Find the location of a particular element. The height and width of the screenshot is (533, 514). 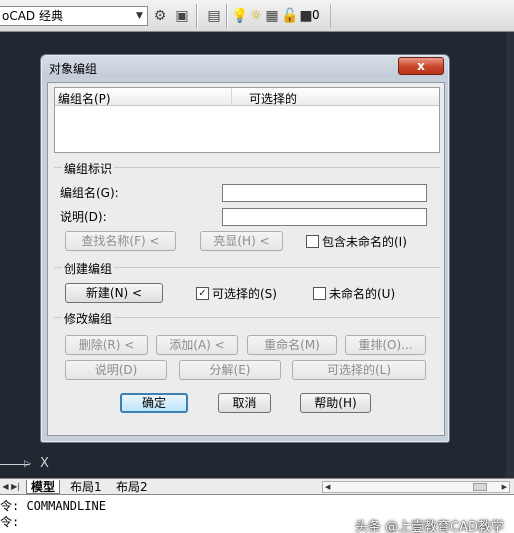

layout-tab-bar: ◀ ▶| 模型 布局1 布局2 ◀ ▶ is located at coordinates (257, 486).